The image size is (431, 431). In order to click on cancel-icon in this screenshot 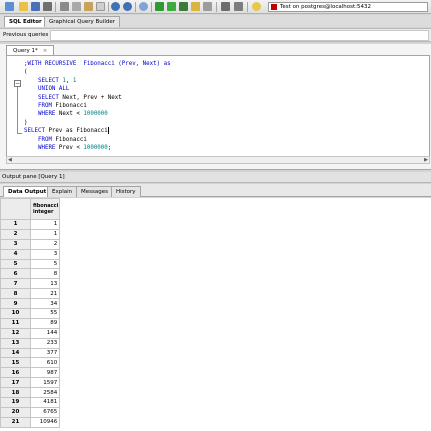, I will do `click(207, 6)`.